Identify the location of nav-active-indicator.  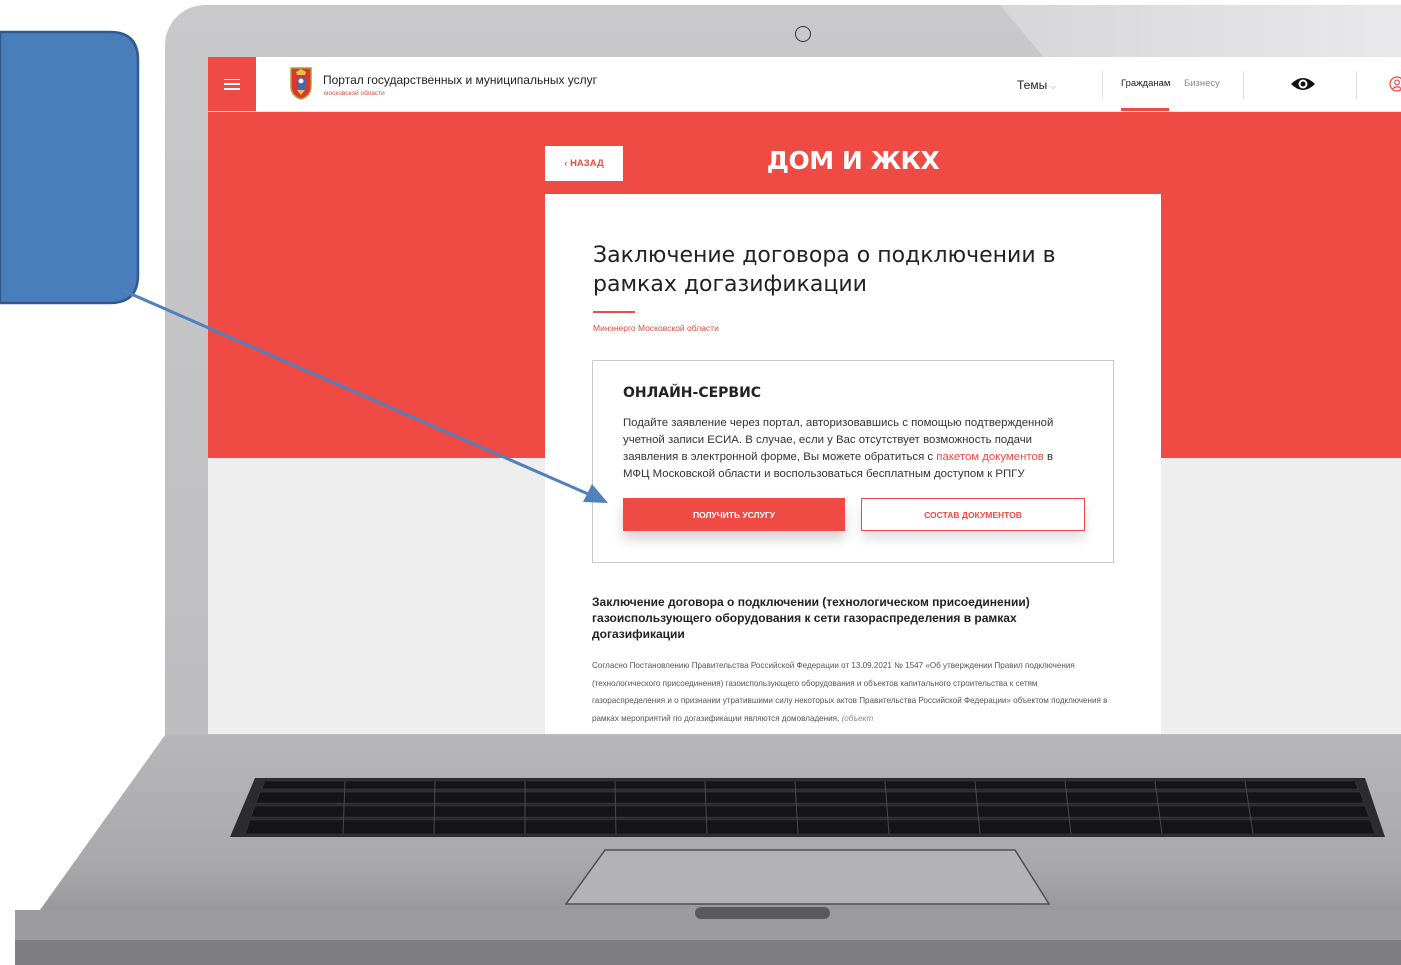
(1145, 109).